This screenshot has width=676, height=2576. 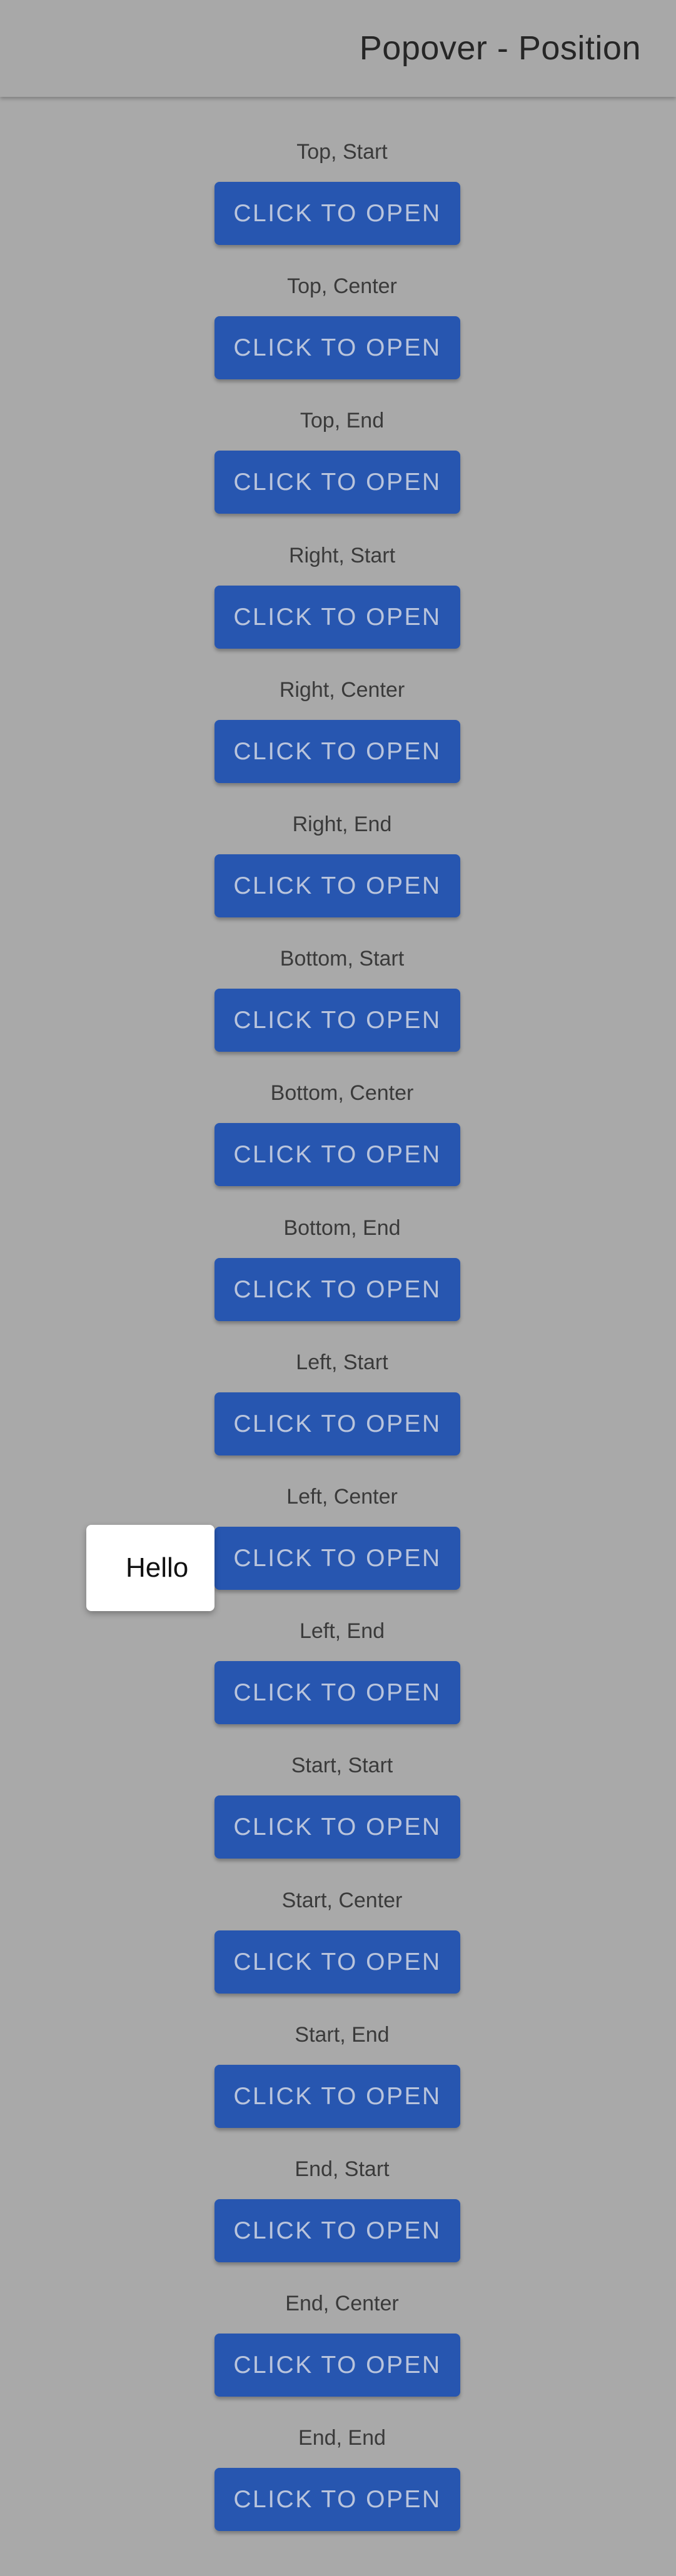 I want to click on row-label: Top, Start, so click(x=342, y=152).